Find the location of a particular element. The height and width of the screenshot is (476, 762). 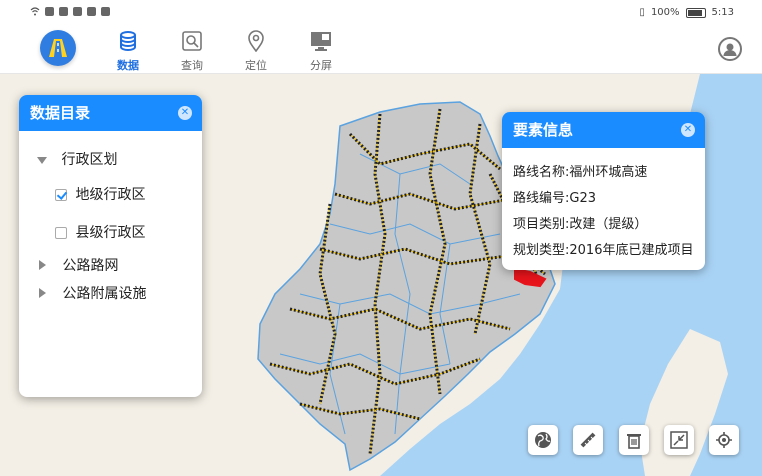

checkbox-checked is located at coordinates (61, 195).